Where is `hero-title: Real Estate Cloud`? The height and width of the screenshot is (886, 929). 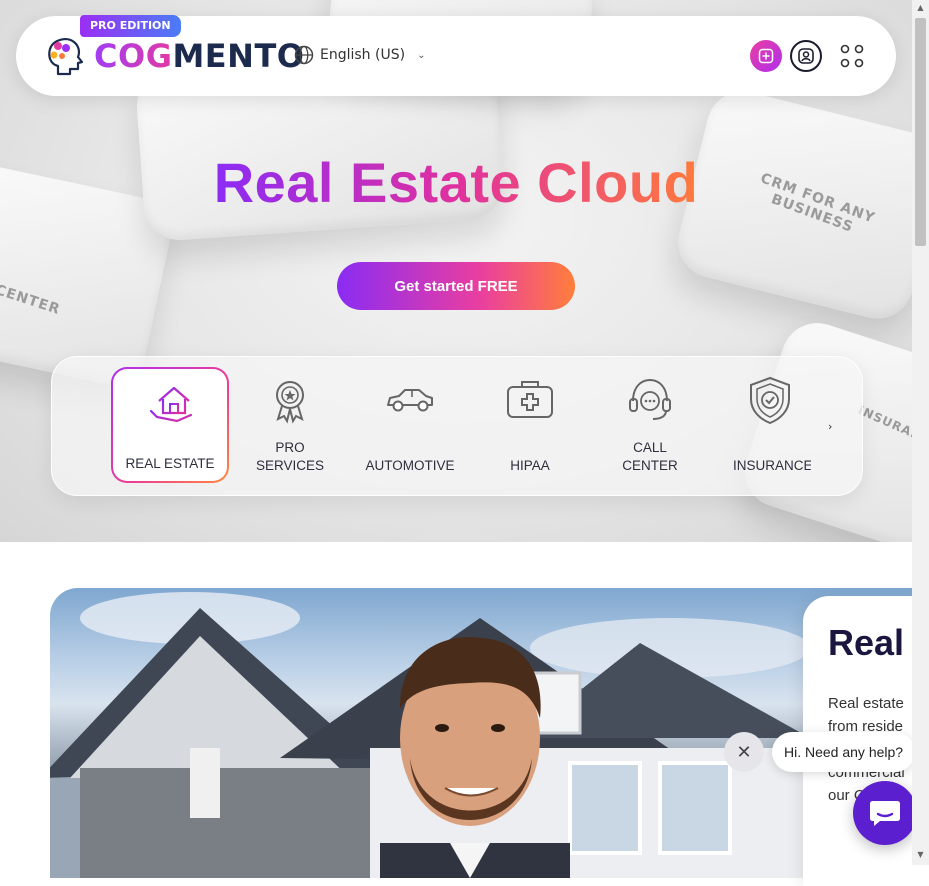 hero-title: Real Estate Cloud is located at coordinates (456, 183).